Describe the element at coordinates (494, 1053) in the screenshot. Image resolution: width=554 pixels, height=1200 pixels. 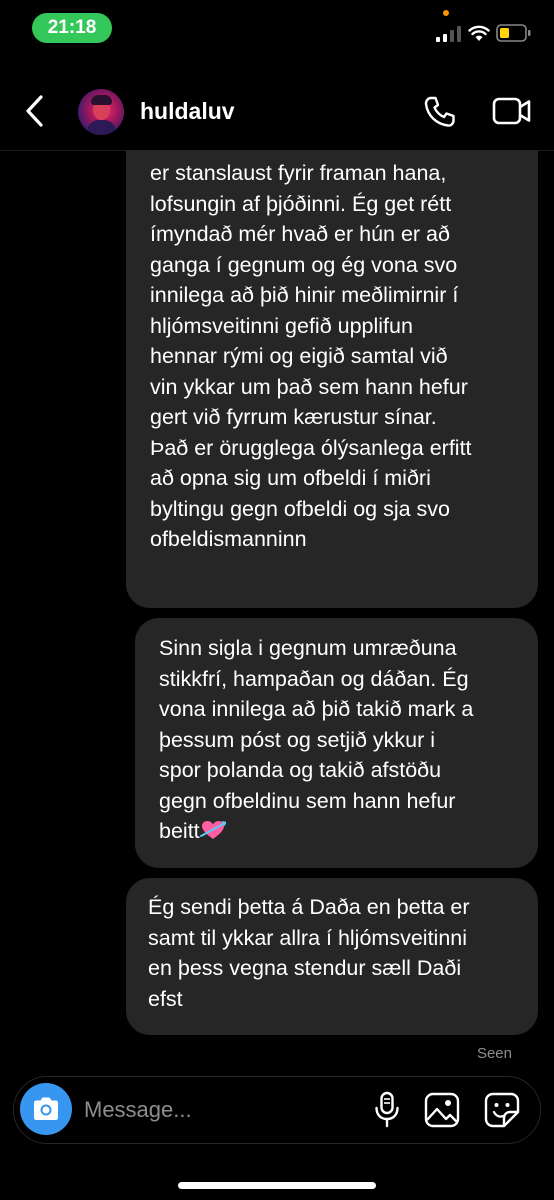
I see `seen-receipt: Seen` at that location.